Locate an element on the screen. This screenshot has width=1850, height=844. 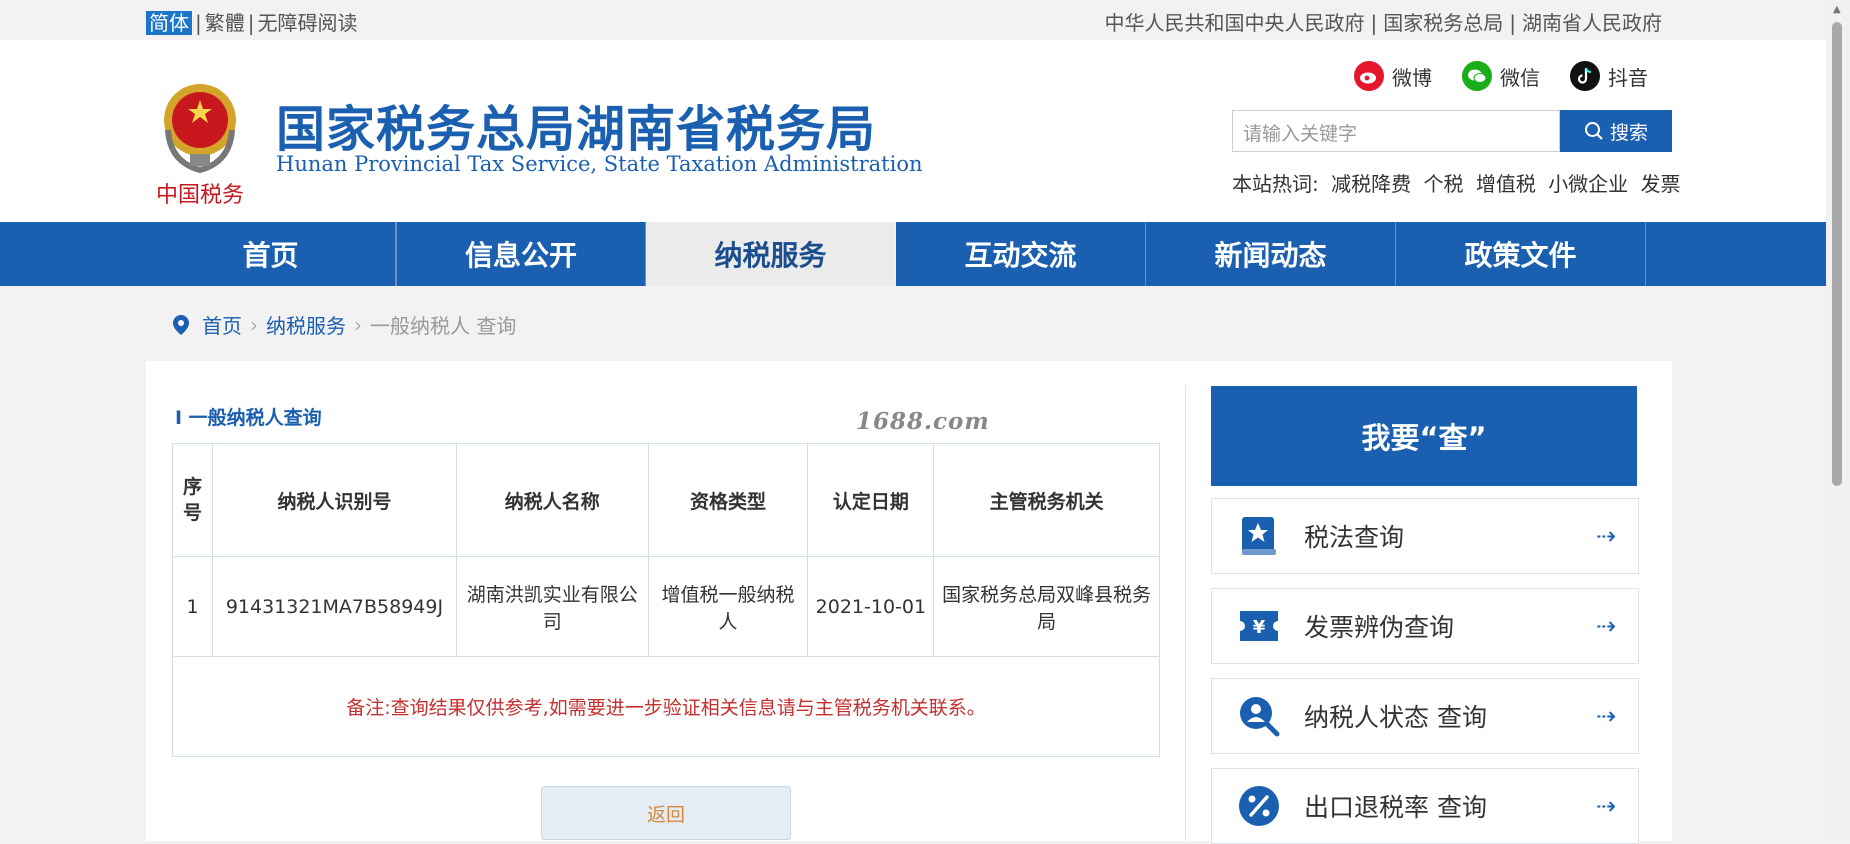
divider is located at coordinates (1185, 613).